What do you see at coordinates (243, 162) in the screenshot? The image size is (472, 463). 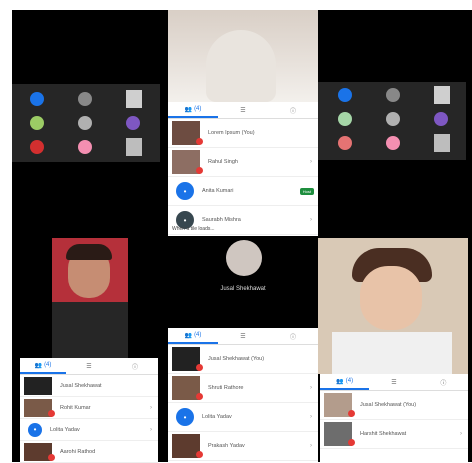 I see `list-item: Rahul Singh ›` at bounding box center [243, 162].